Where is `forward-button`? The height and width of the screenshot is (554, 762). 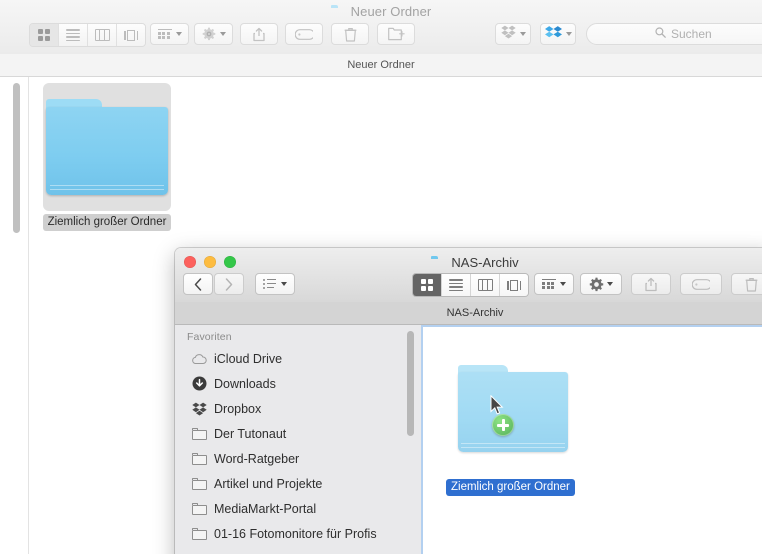
forward-button is located at coordinates (229, 284).